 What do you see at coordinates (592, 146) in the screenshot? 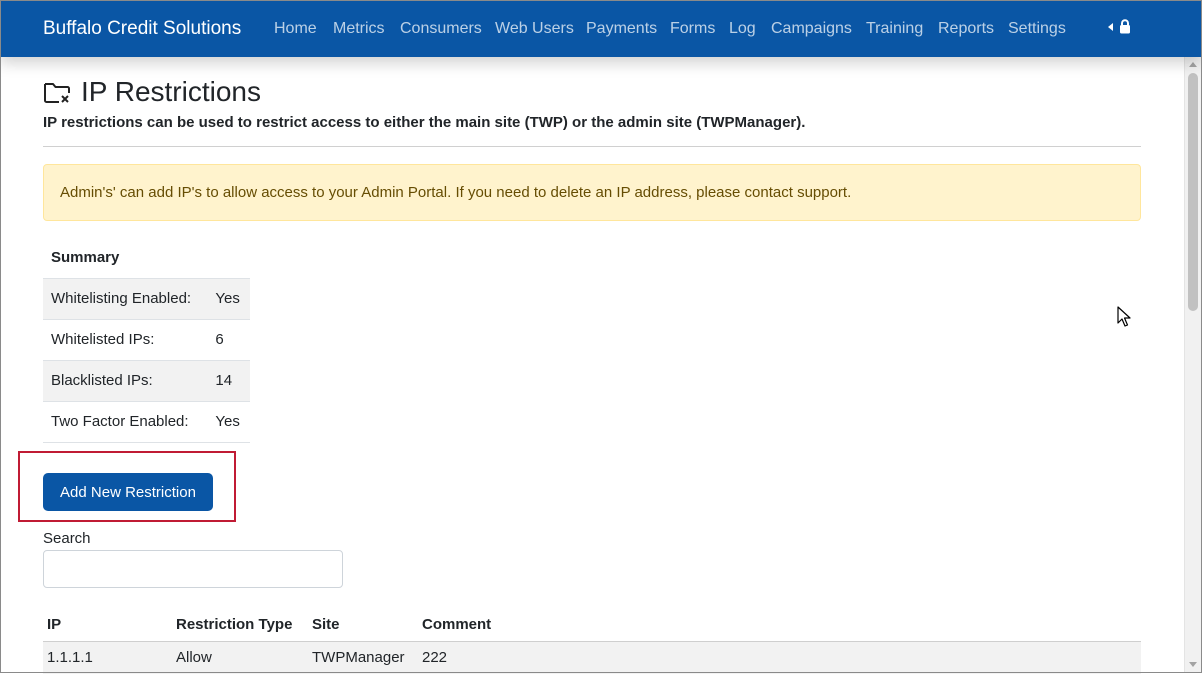
I see `header-divider` at bounding box center [592, 146].